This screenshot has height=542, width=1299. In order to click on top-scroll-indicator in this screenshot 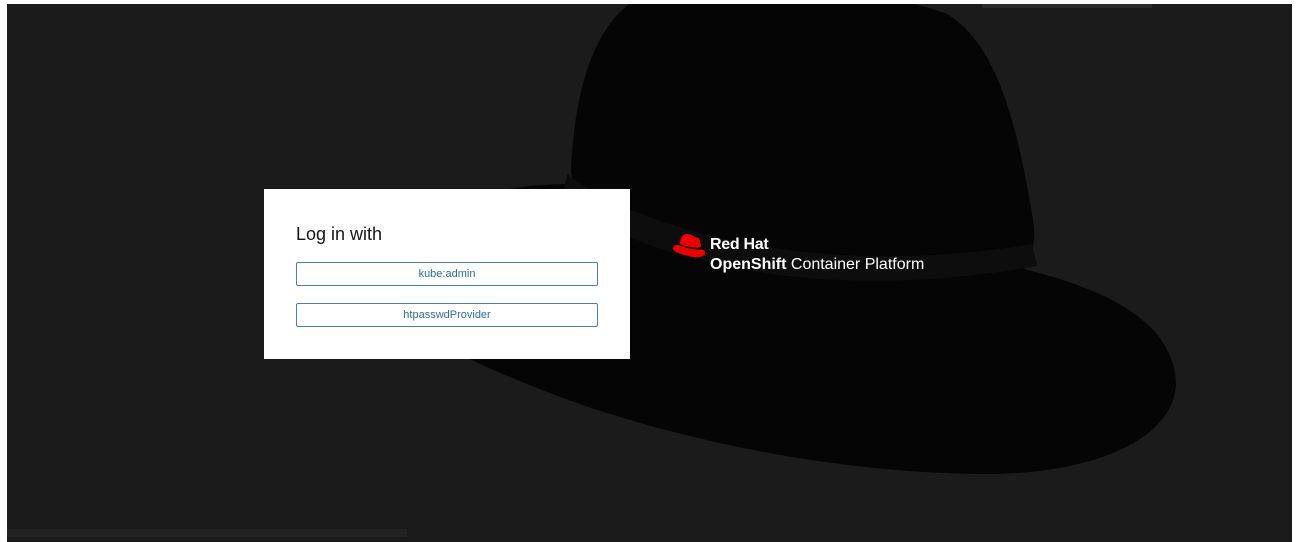, I will do `click(1067, 6)`.